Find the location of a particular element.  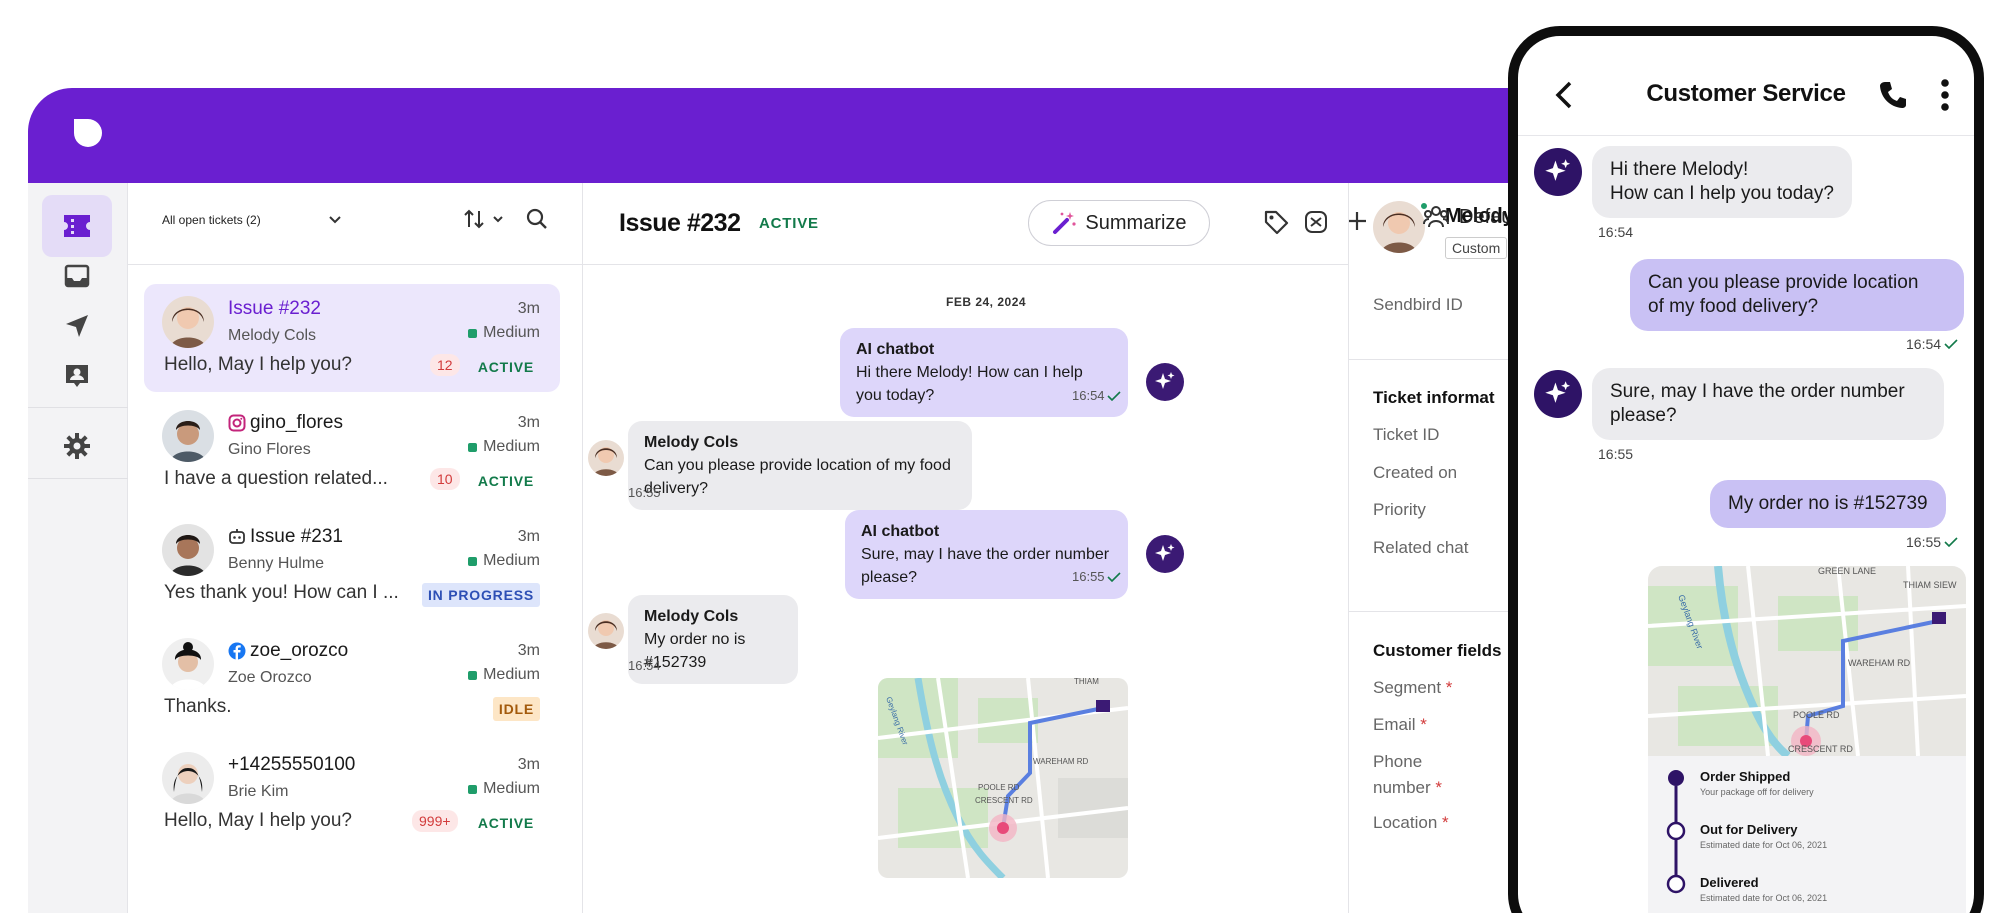

tracking-timeline is located at coordinates (1676, 832).